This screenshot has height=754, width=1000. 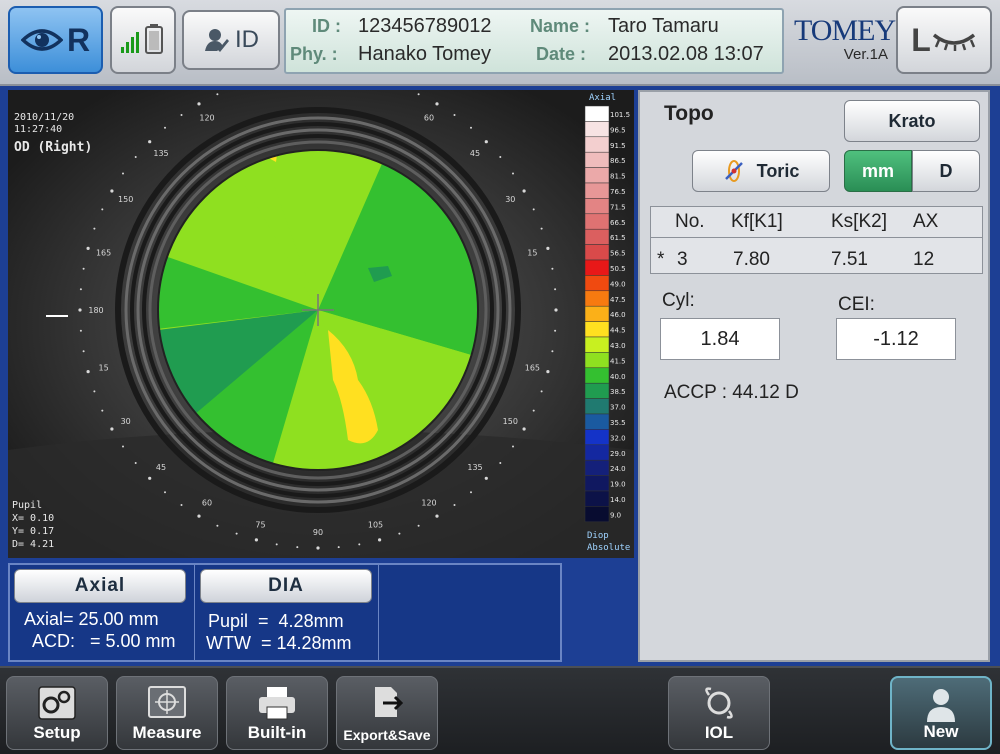 I want to click on iol-lens-icon, so click(x=719, y=703).